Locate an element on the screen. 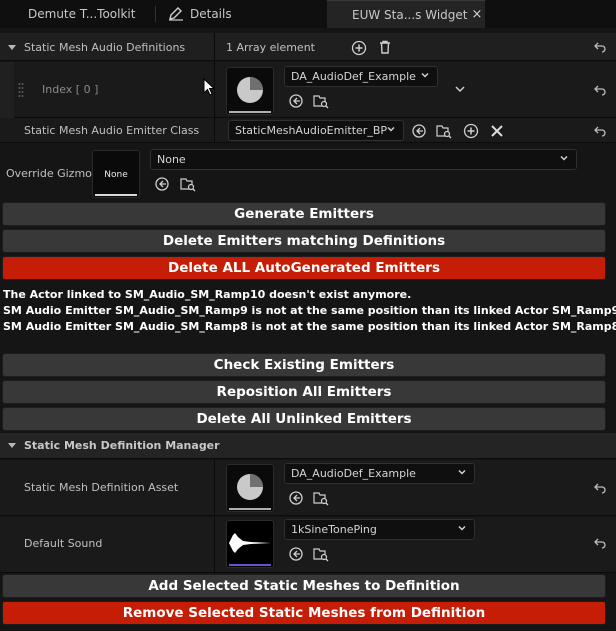  generate-emitters-button: Generate Emitters is located at coordinates (304, 214).